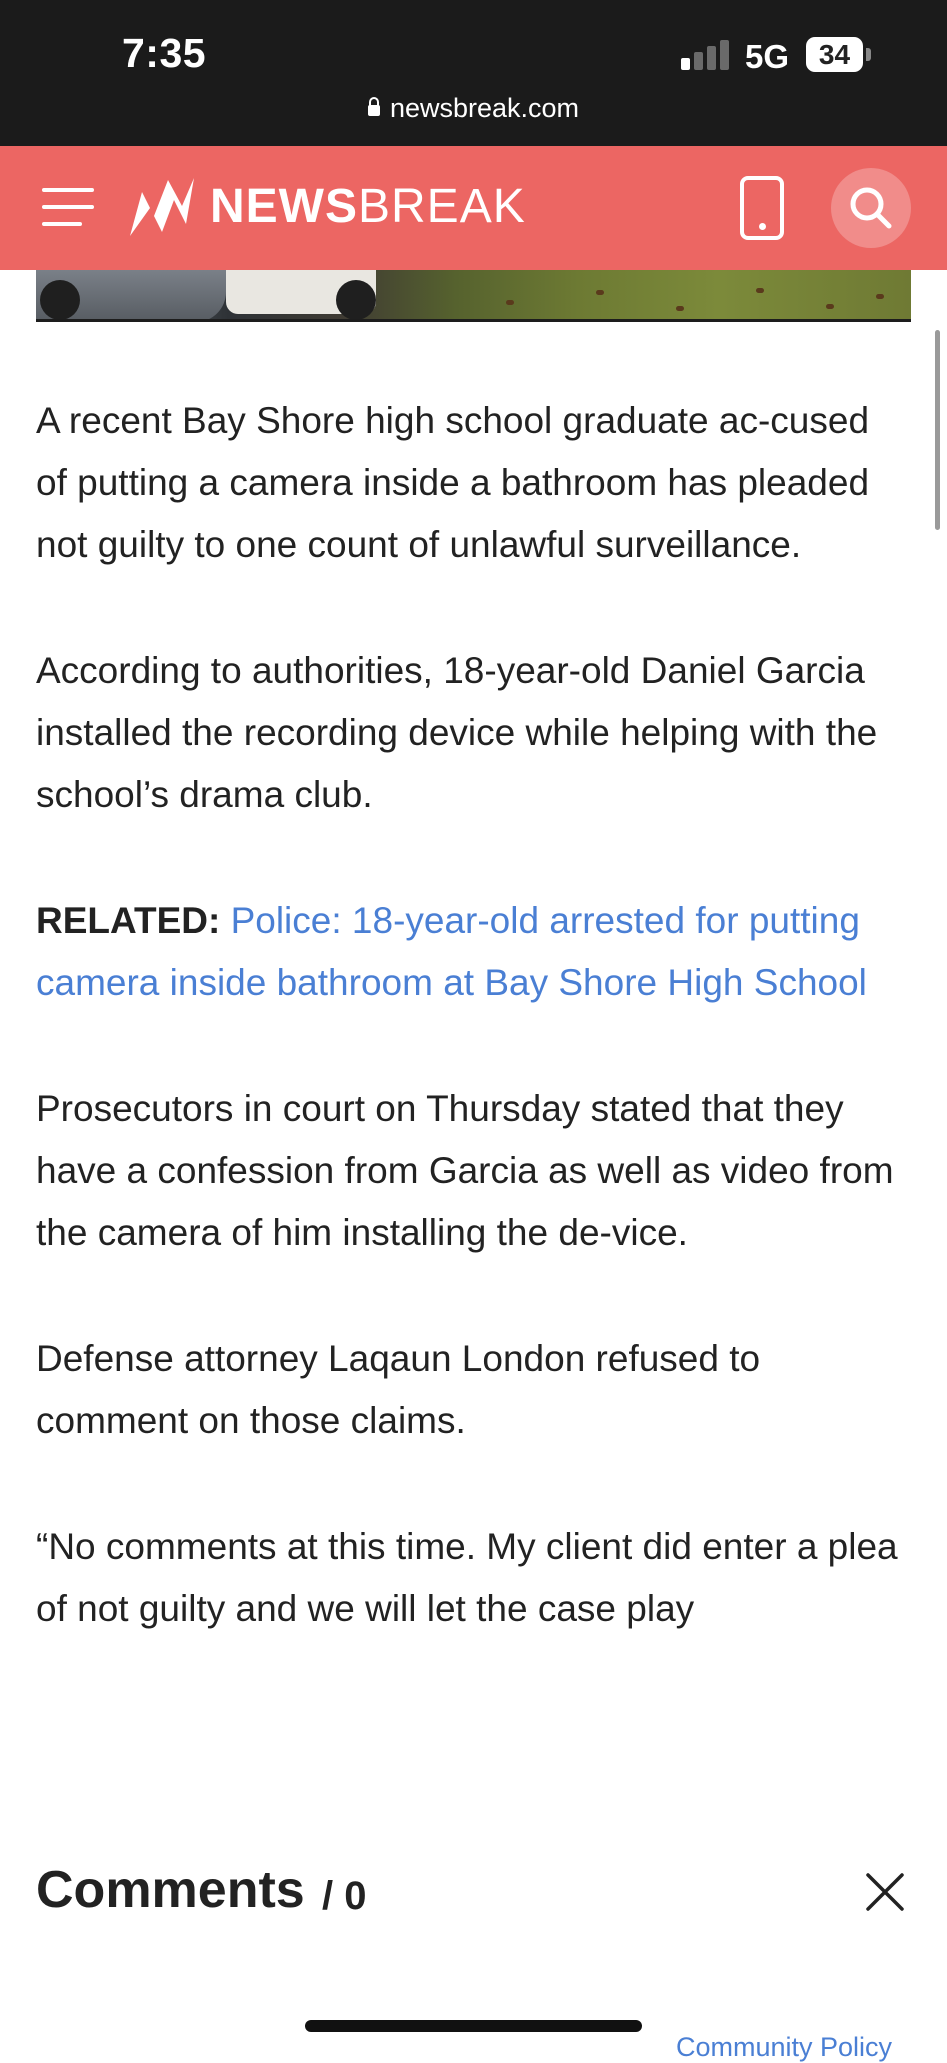 This screenshot has height=2063, width=947. I want to click on article-hero-image, so click(473, 296).